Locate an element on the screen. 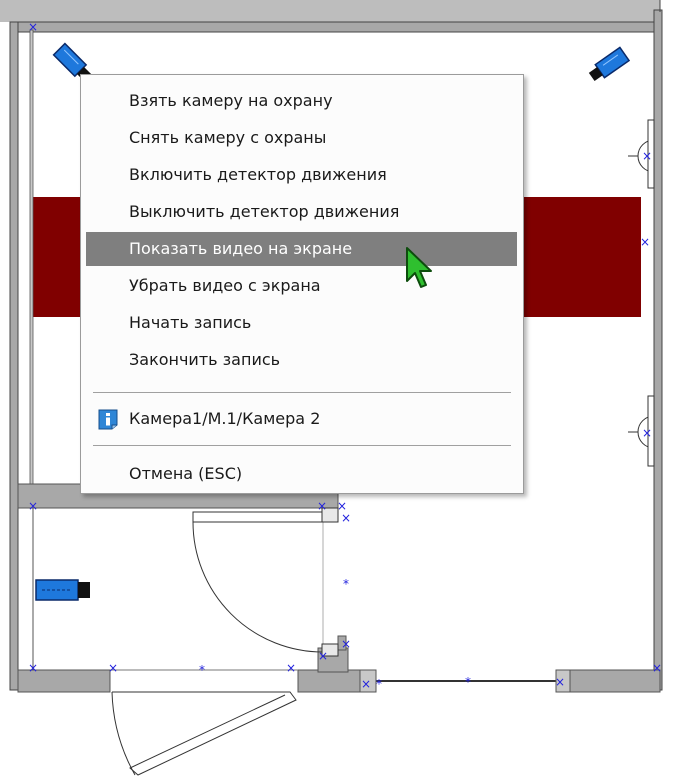  door-leaf-upper is located at coordinates (258, 517).